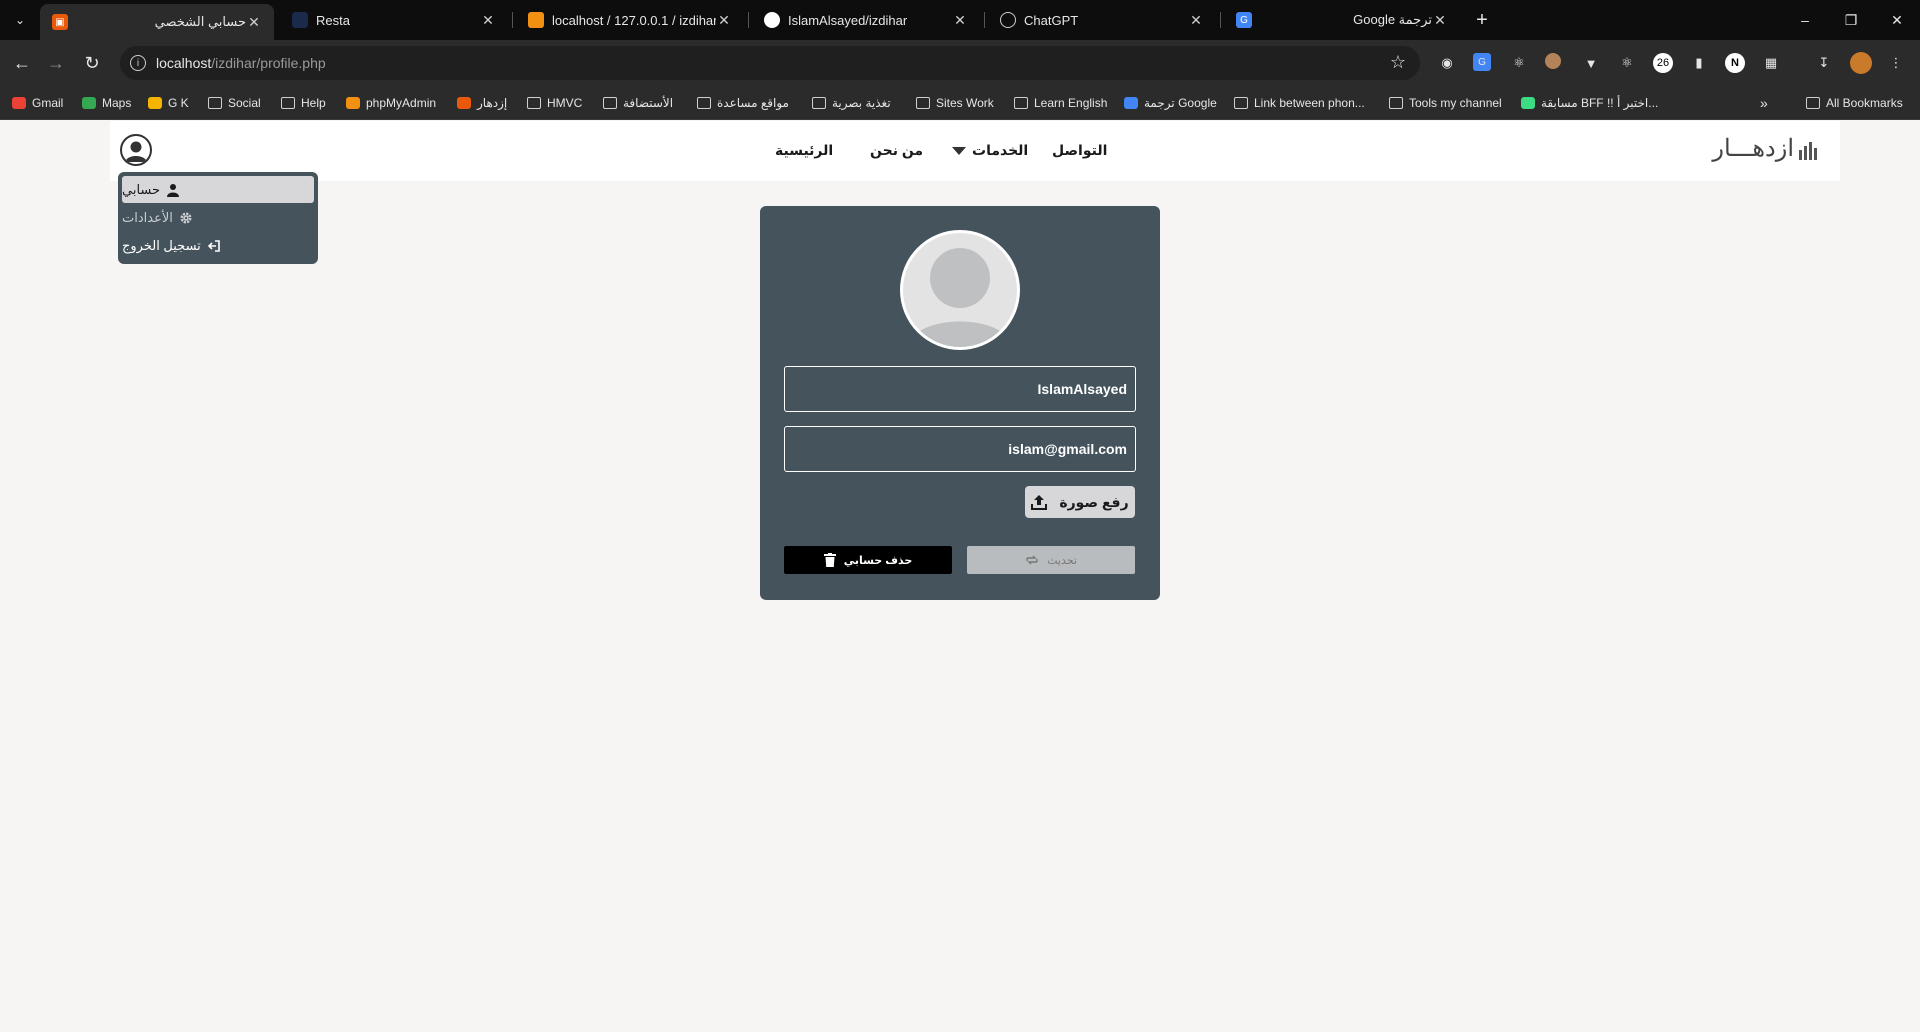 The height and width of the screenshot is (1032, 1920). I want to click on tab-profile: ▣ حسابي الشخصي ✕, so click(157, 22).